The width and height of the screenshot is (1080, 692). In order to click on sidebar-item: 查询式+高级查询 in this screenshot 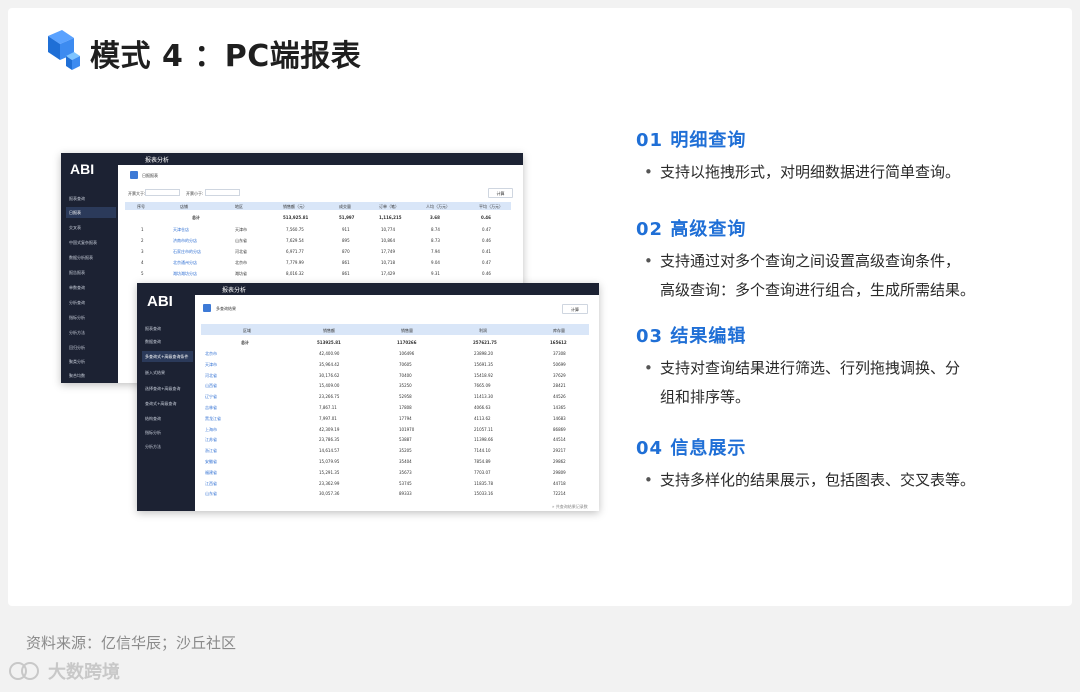, I will do `click(160, 404)`.